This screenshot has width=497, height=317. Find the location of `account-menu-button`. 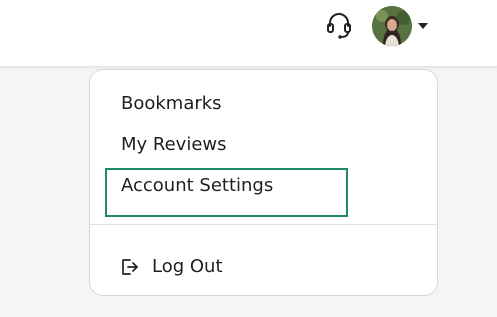

account-menu-button is located at coordinates (401, 26).